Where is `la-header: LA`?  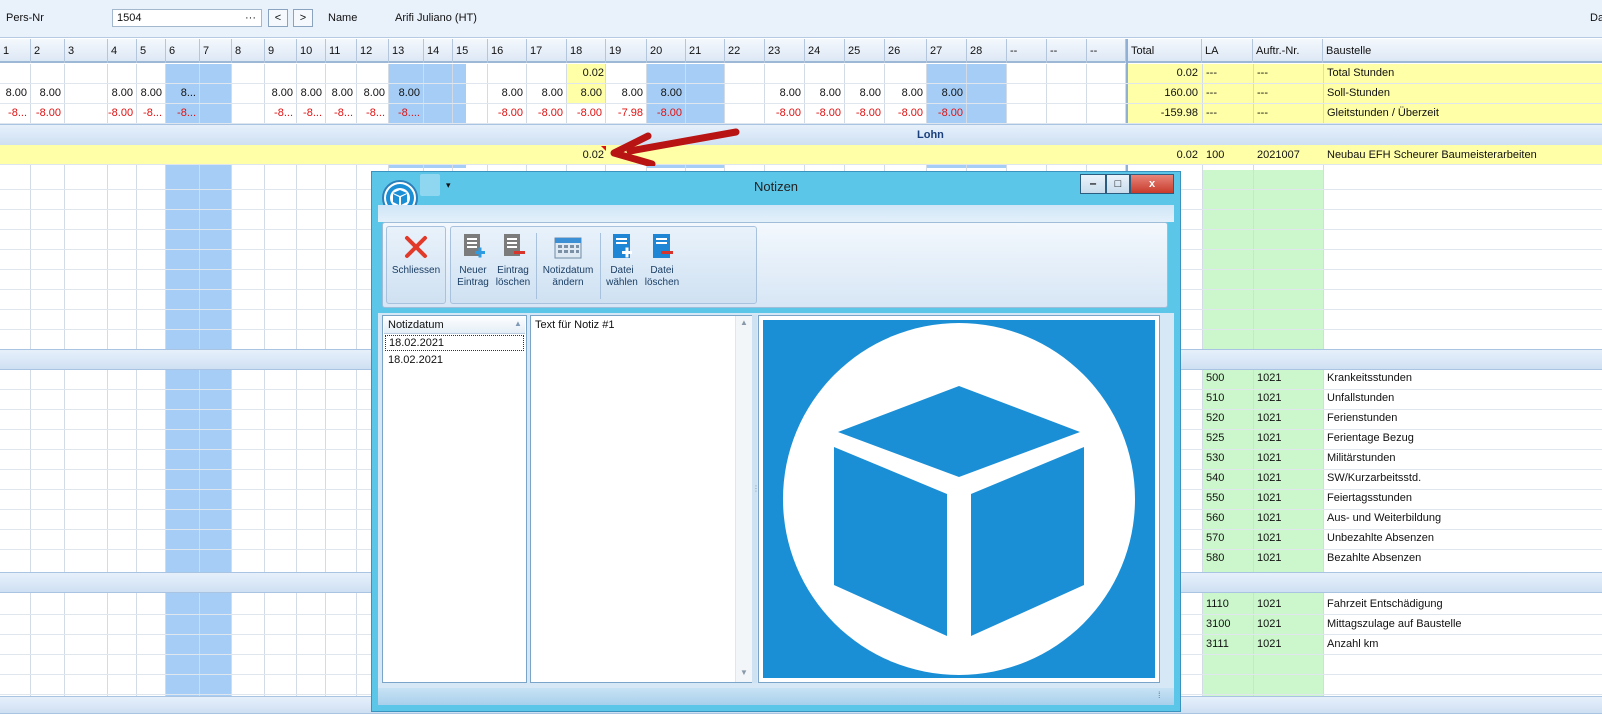 la-header: LA is located at coordinates (1227, 51).